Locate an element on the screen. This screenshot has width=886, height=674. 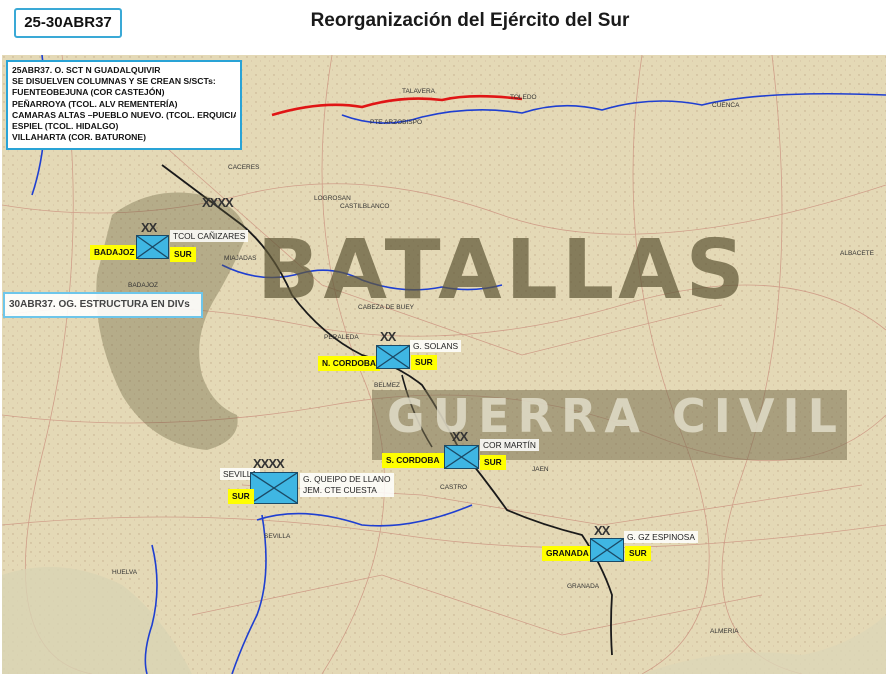
unit-commander-label: G. QUEIPO DE LLANO JEM. CTE CUESTA is located at coordinates (347, 485).